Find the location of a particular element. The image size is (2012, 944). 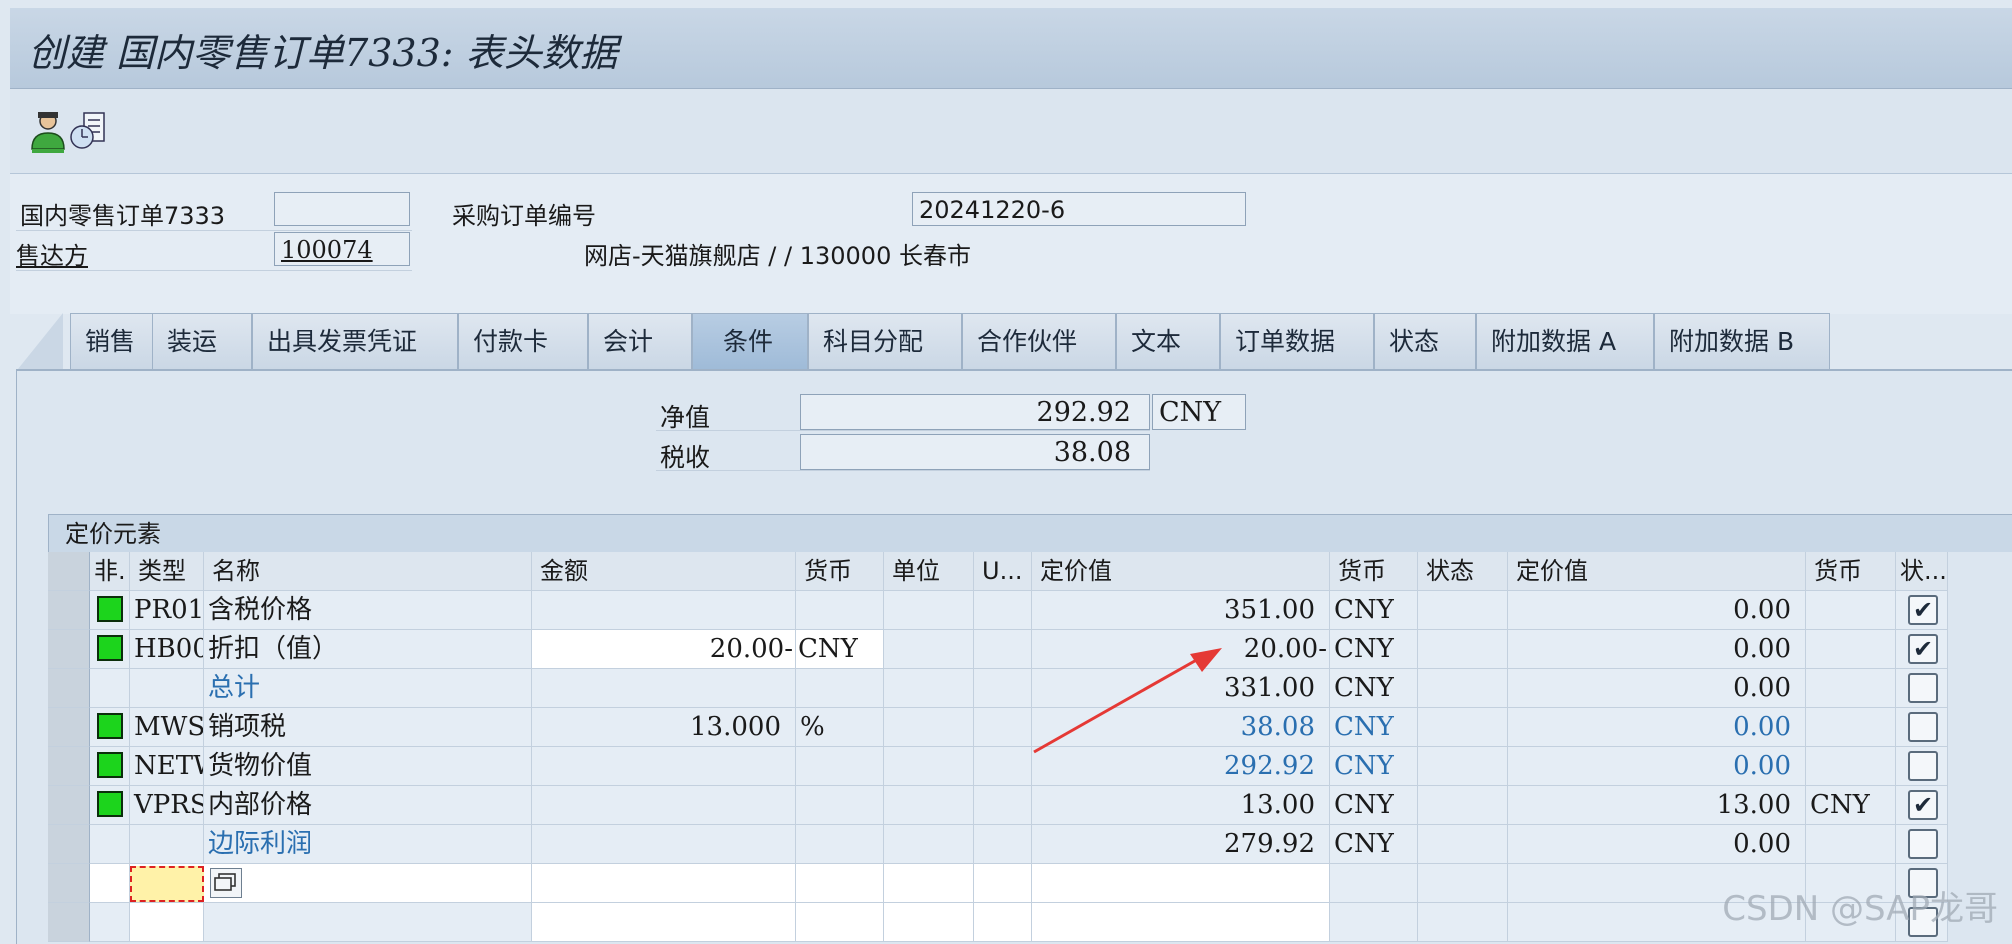

tab-conditions: 条件 is located at coordinates (750, 341).